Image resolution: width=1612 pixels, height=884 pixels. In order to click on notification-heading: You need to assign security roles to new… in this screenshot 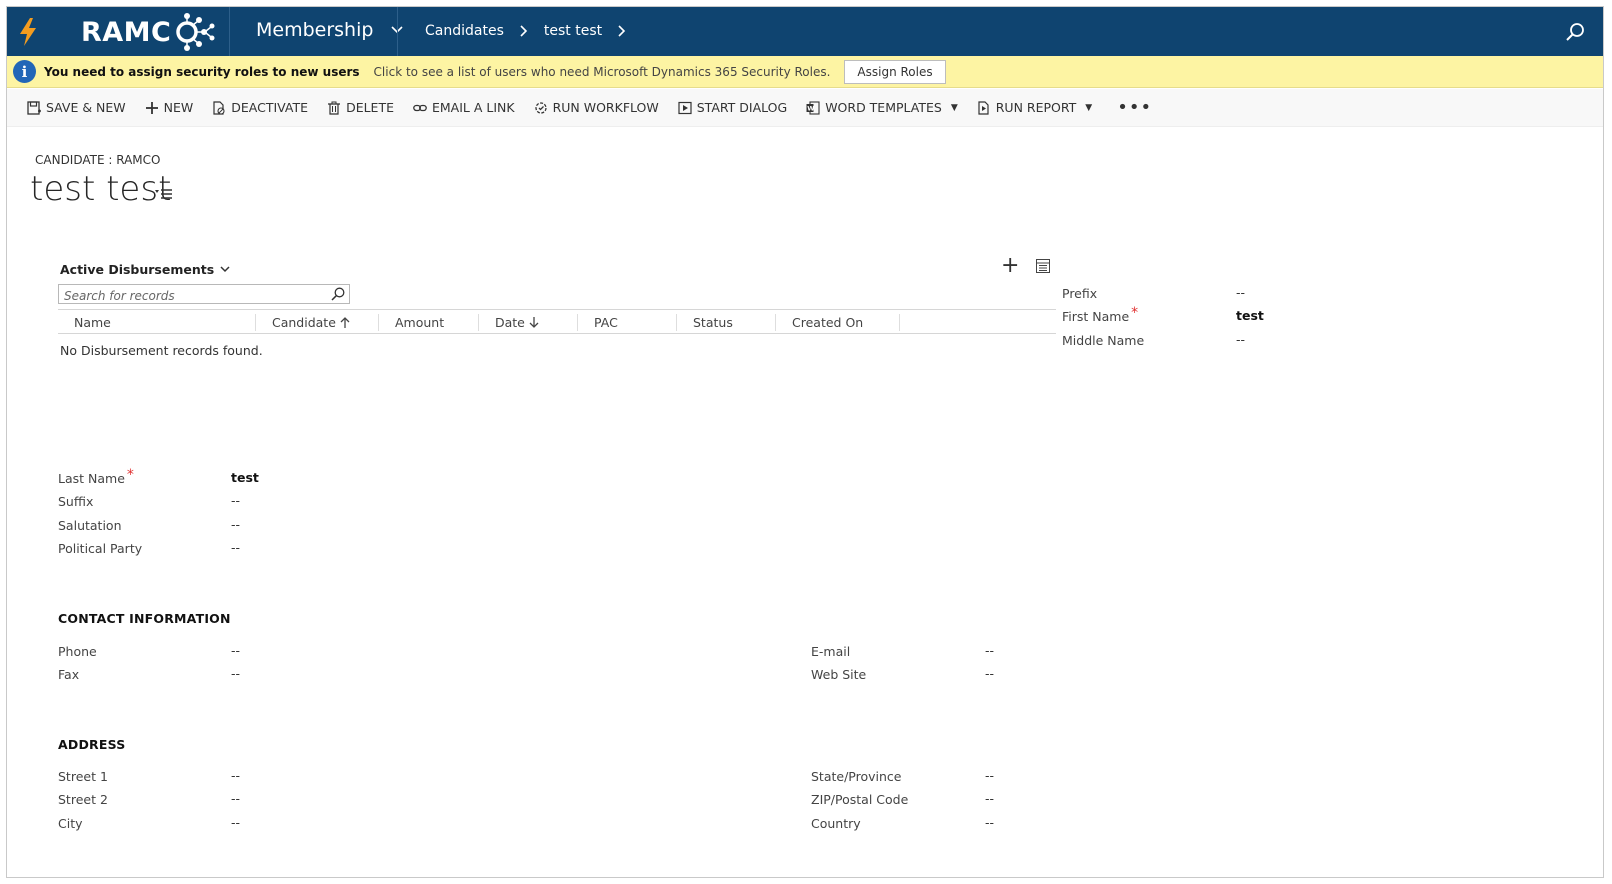, I will do `click(202, 71)`.